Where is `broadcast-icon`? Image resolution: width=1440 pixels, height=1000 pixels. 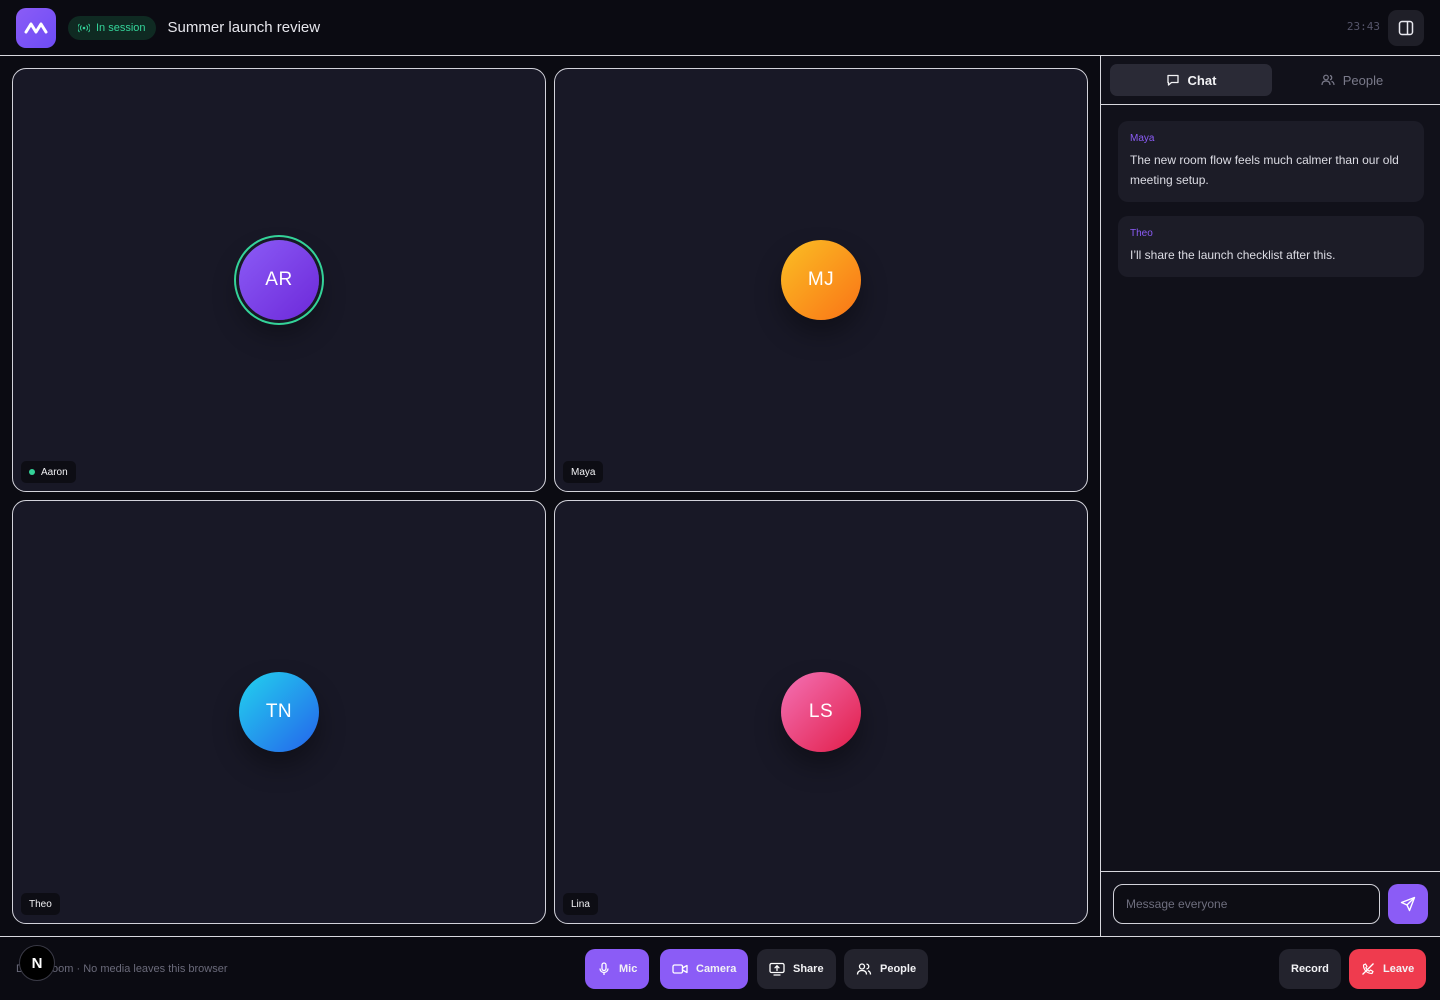
broadcast-icon is located at coordinates (84, 27).